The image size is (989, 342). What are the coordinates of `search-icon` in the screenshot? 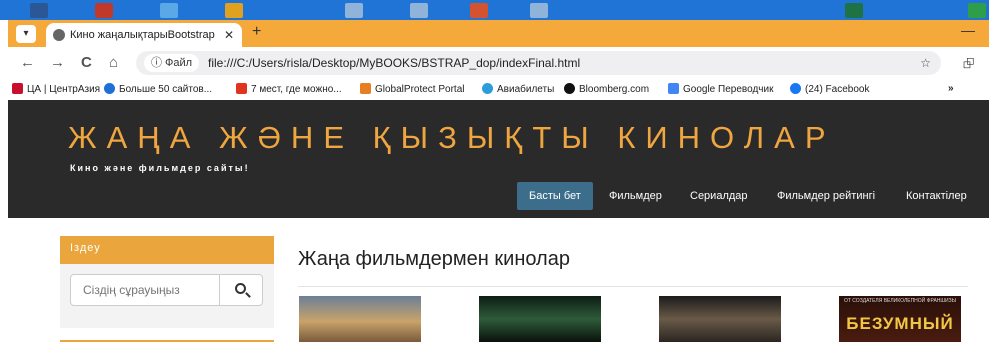 It's located at (240, 288).